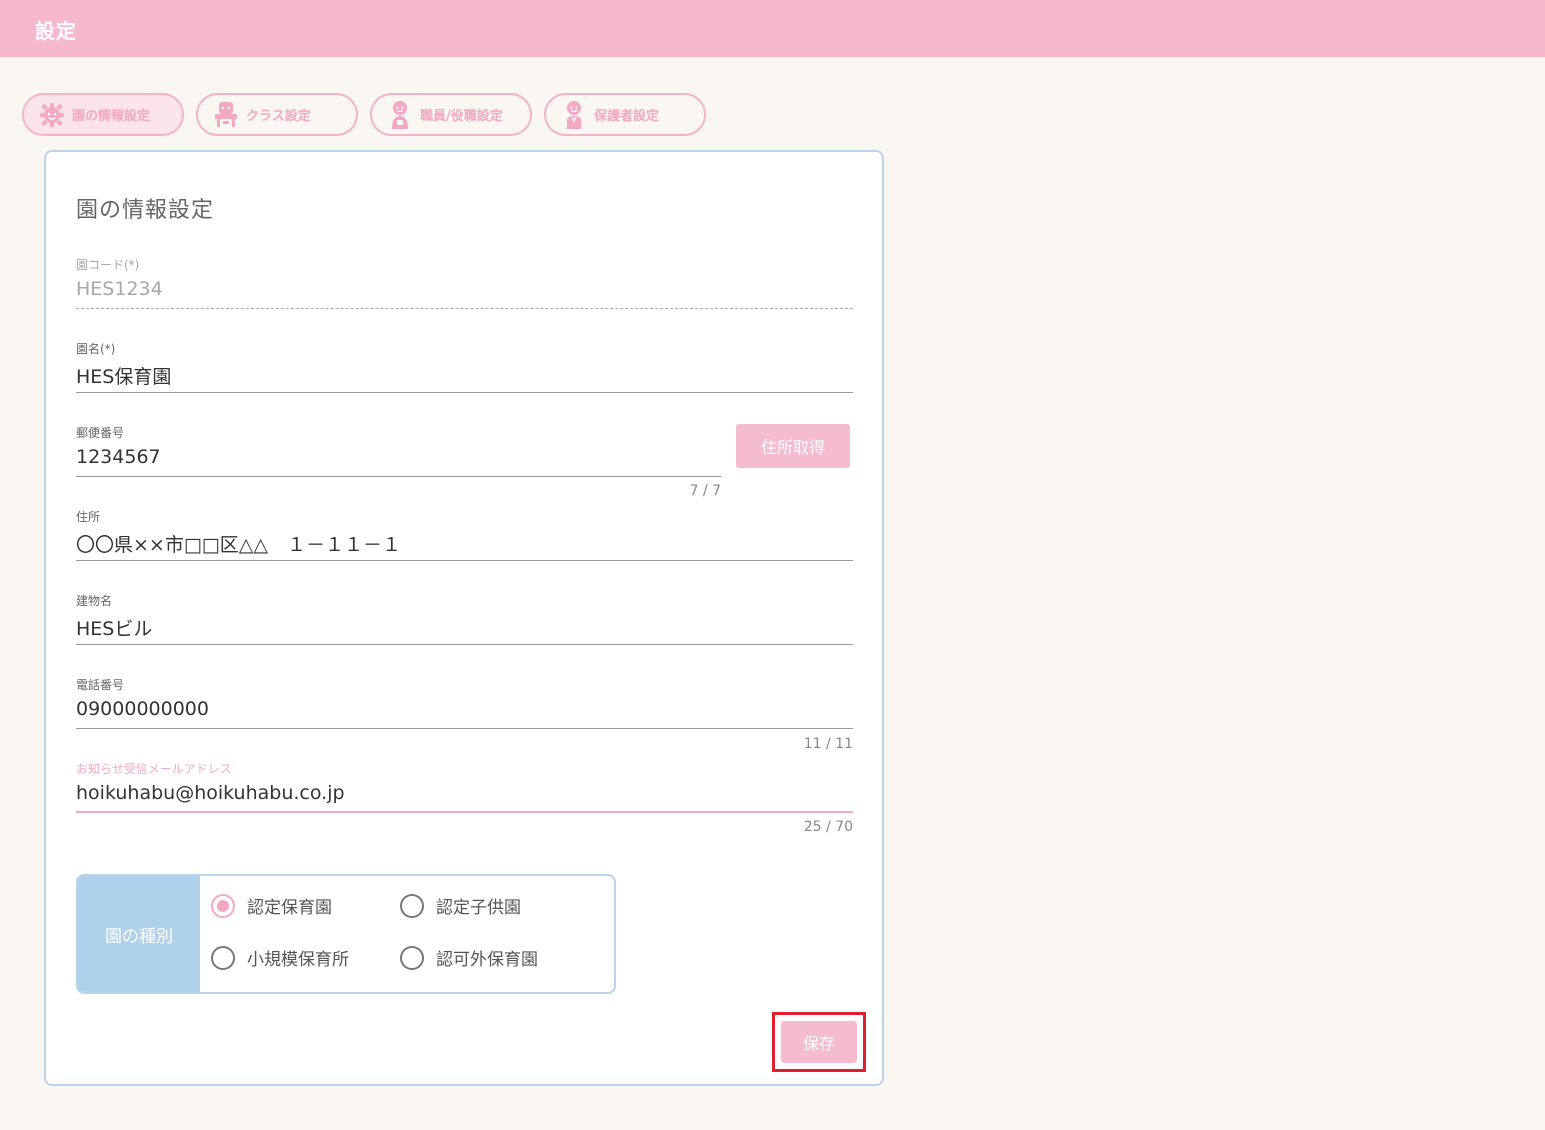 The height and width of the screenshot is (1130, 1545). What do you see at coordinates (828, 744) in the screenshot?
I see `phone-counter: 11 / 11` at bounding box center [828, 744].